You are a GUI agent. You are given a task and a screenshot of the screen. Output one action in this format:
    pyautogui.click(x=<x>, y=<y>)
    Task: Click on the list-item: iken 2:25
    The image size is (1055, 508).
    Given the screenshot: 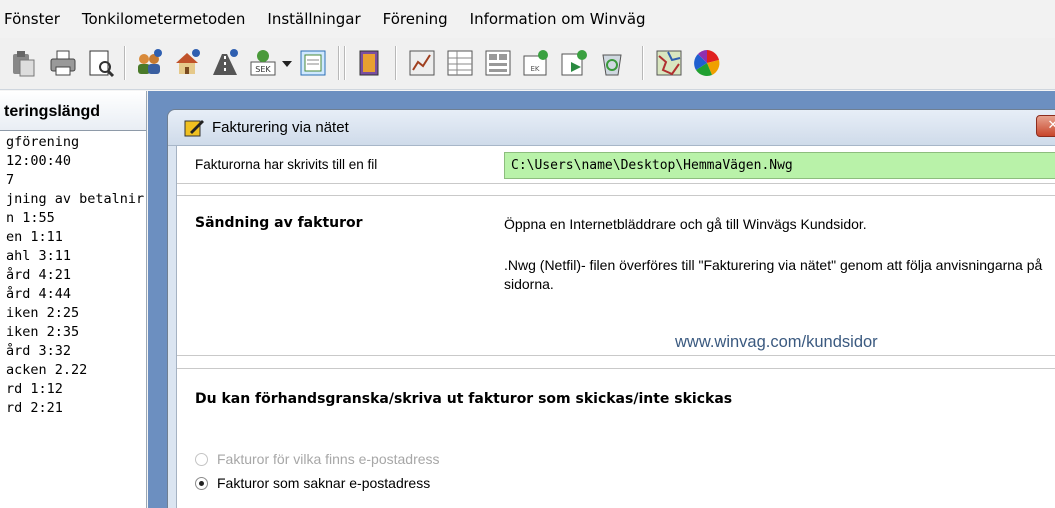 What is the action you would take?
    pyautogui.click(x=73, y=313)
    